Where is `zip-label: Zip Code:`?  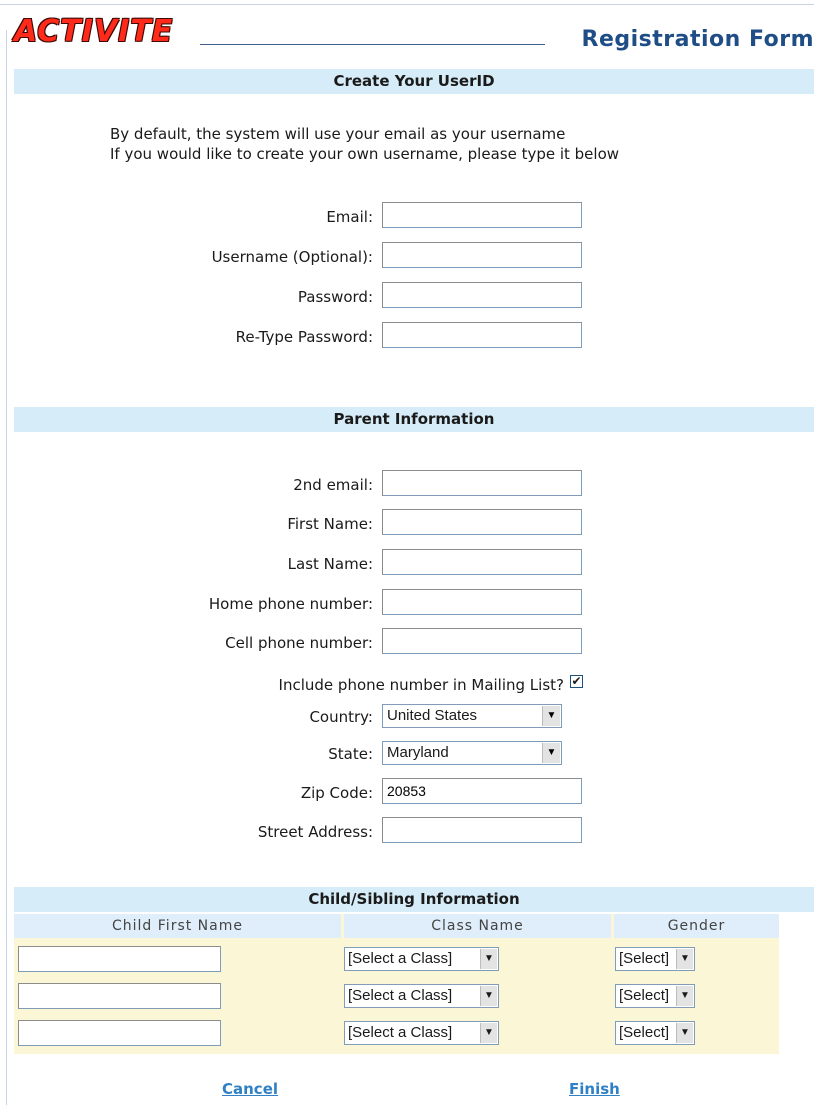
zip-label: Zip Code: is located at coordinates (336, 793).